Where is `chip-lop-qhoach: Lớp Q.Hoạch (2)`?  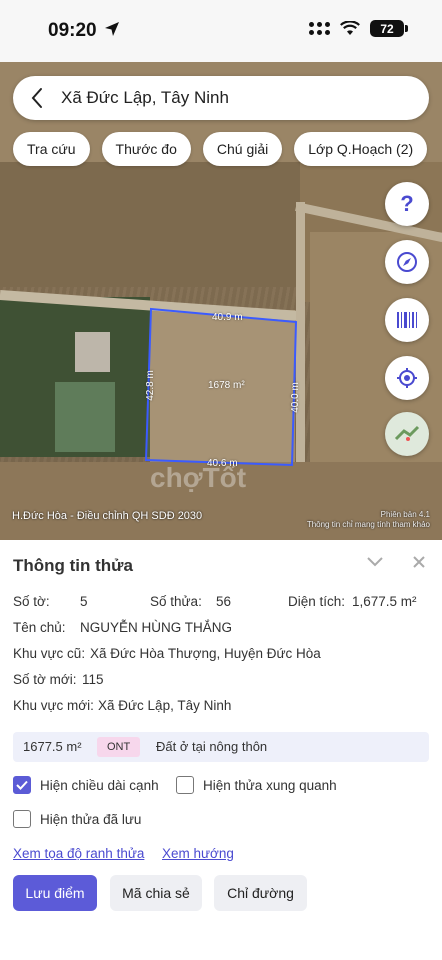
chip-lop-qhoach: Lớp Q.Hoạch (2) is located at coordinates (361, 149).